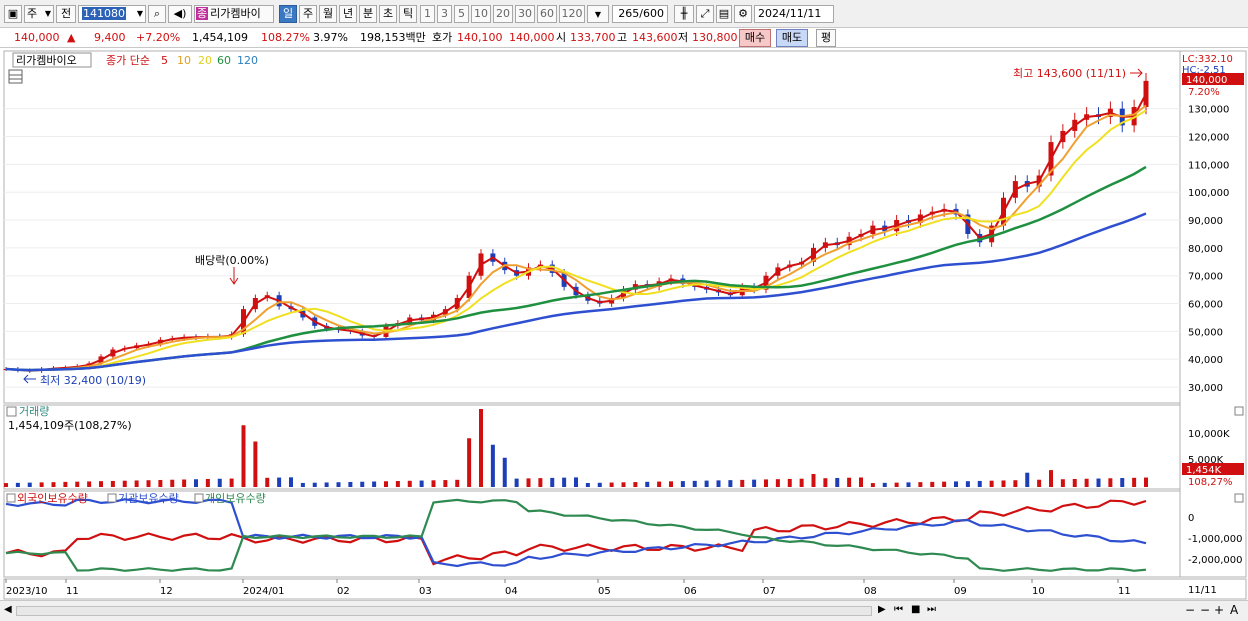 This screenshot has height=621, width=1248. I want to click on count-field: 265/600, so click(640, 14).